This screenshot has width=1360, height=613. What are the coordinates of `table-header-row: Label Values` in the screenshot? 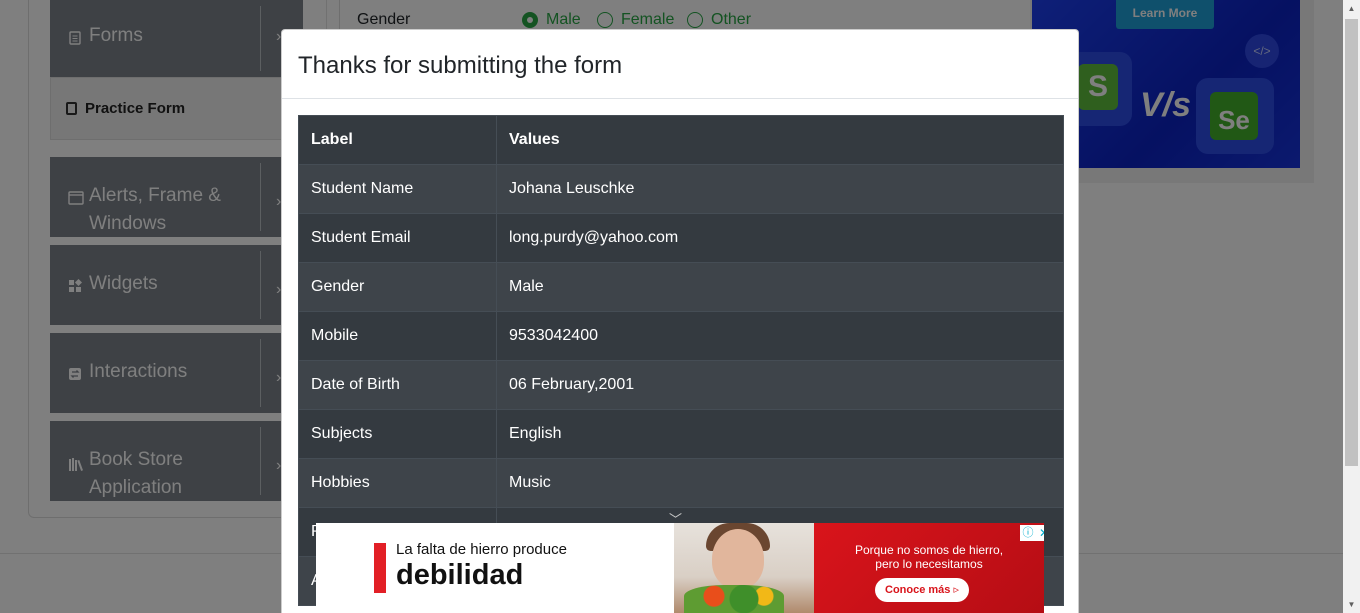 It's located at (681, 140).